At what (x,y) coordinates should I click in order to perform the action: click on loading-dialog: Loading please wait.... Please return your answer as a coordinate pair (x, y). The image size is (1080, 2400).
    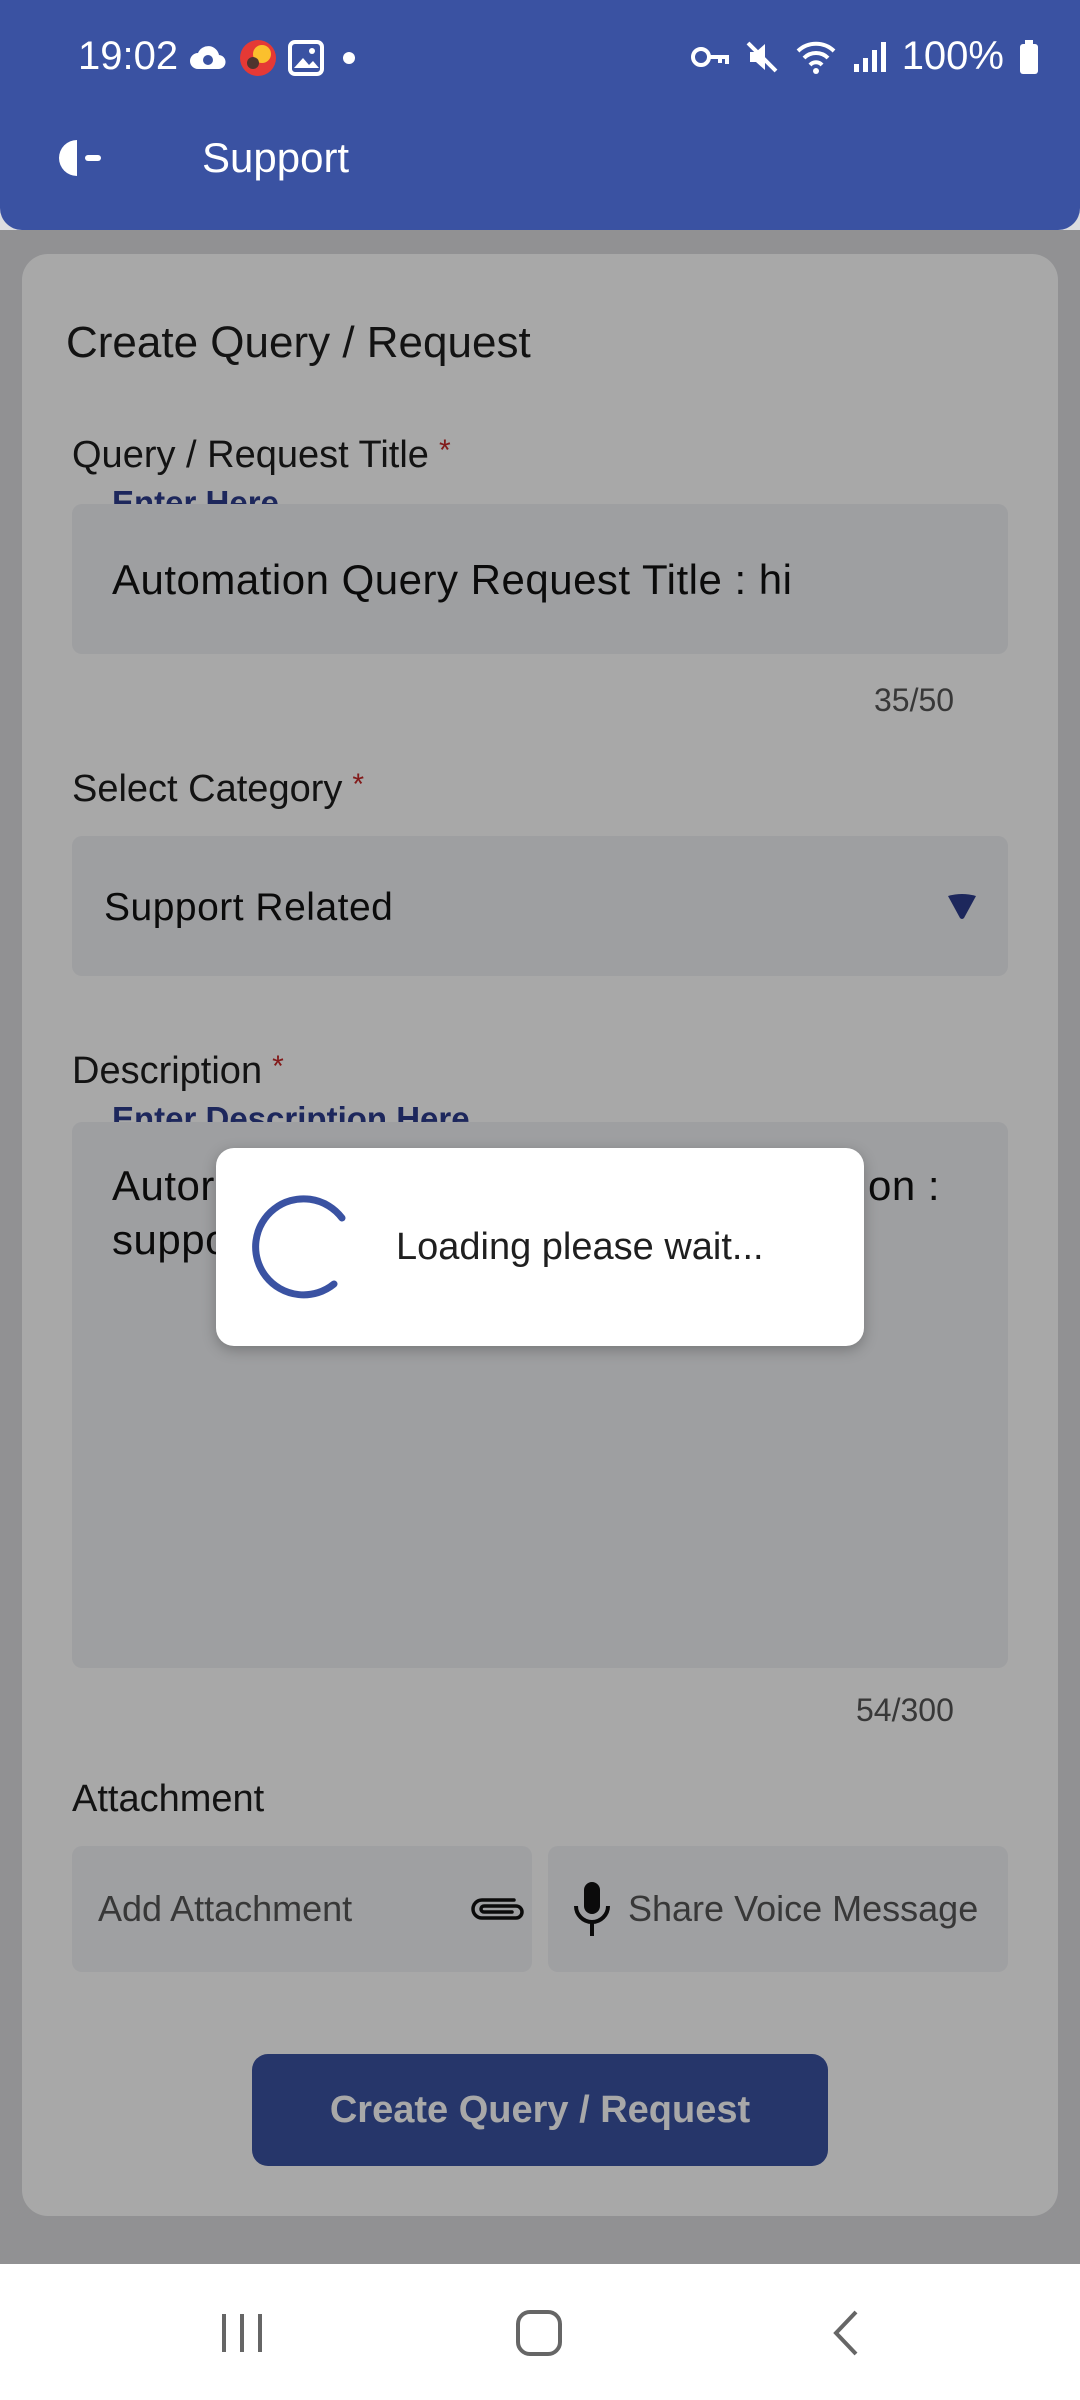
    Looking at the image, I should click on (540, 1247).